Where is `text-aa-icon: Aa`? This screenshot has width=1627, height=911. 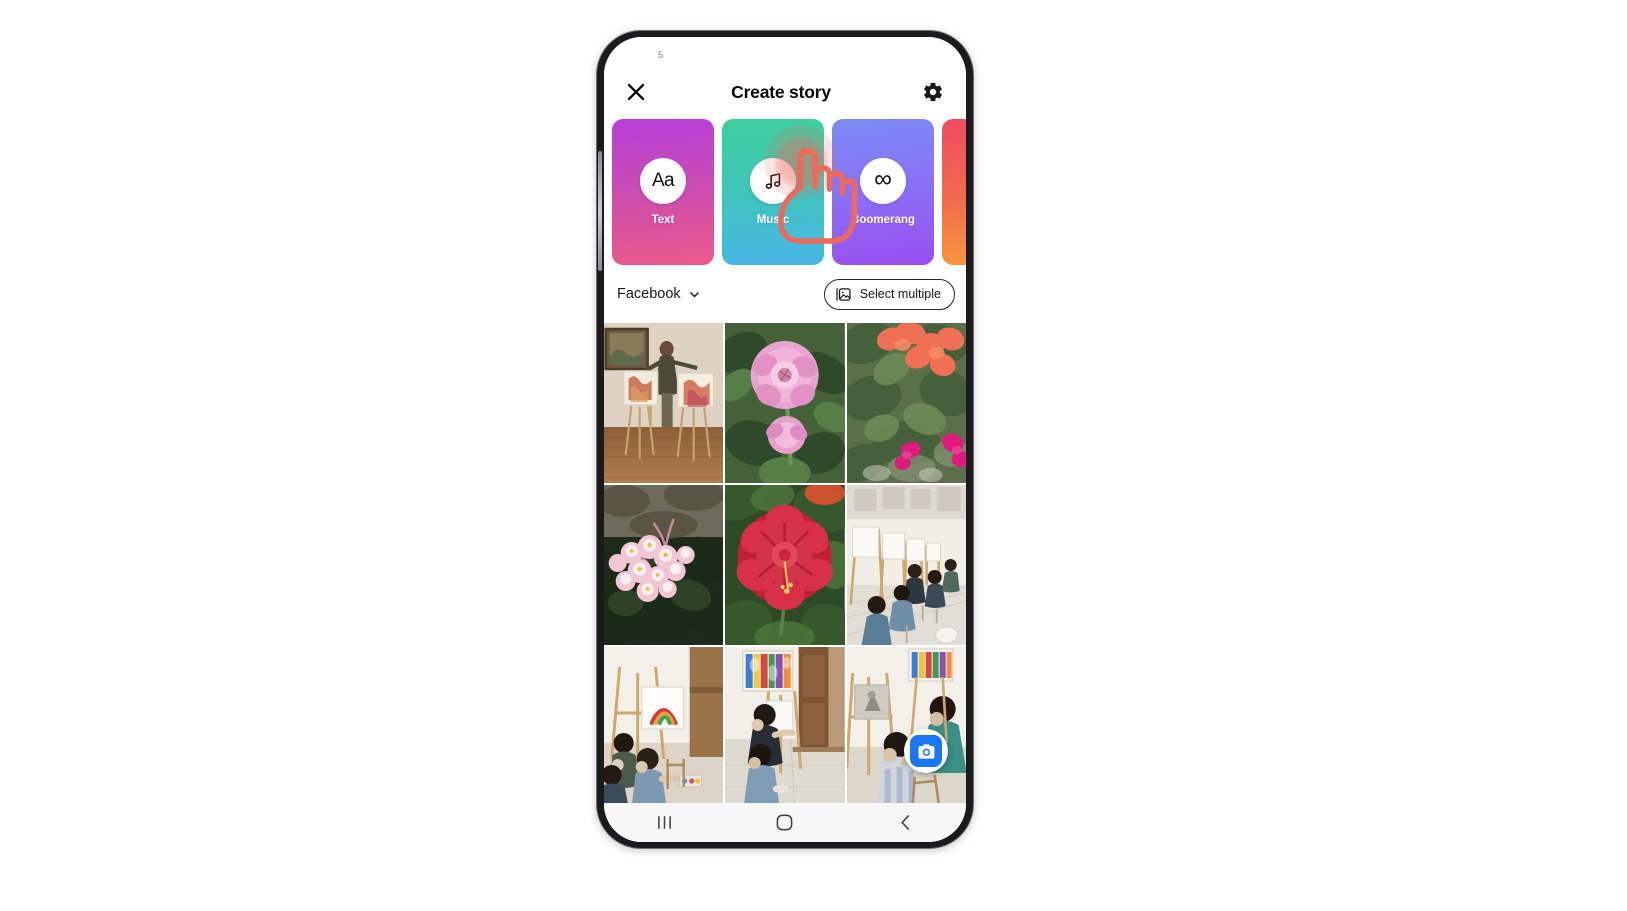 text-aa-icon: Aa is located at coordinates (663, 180).